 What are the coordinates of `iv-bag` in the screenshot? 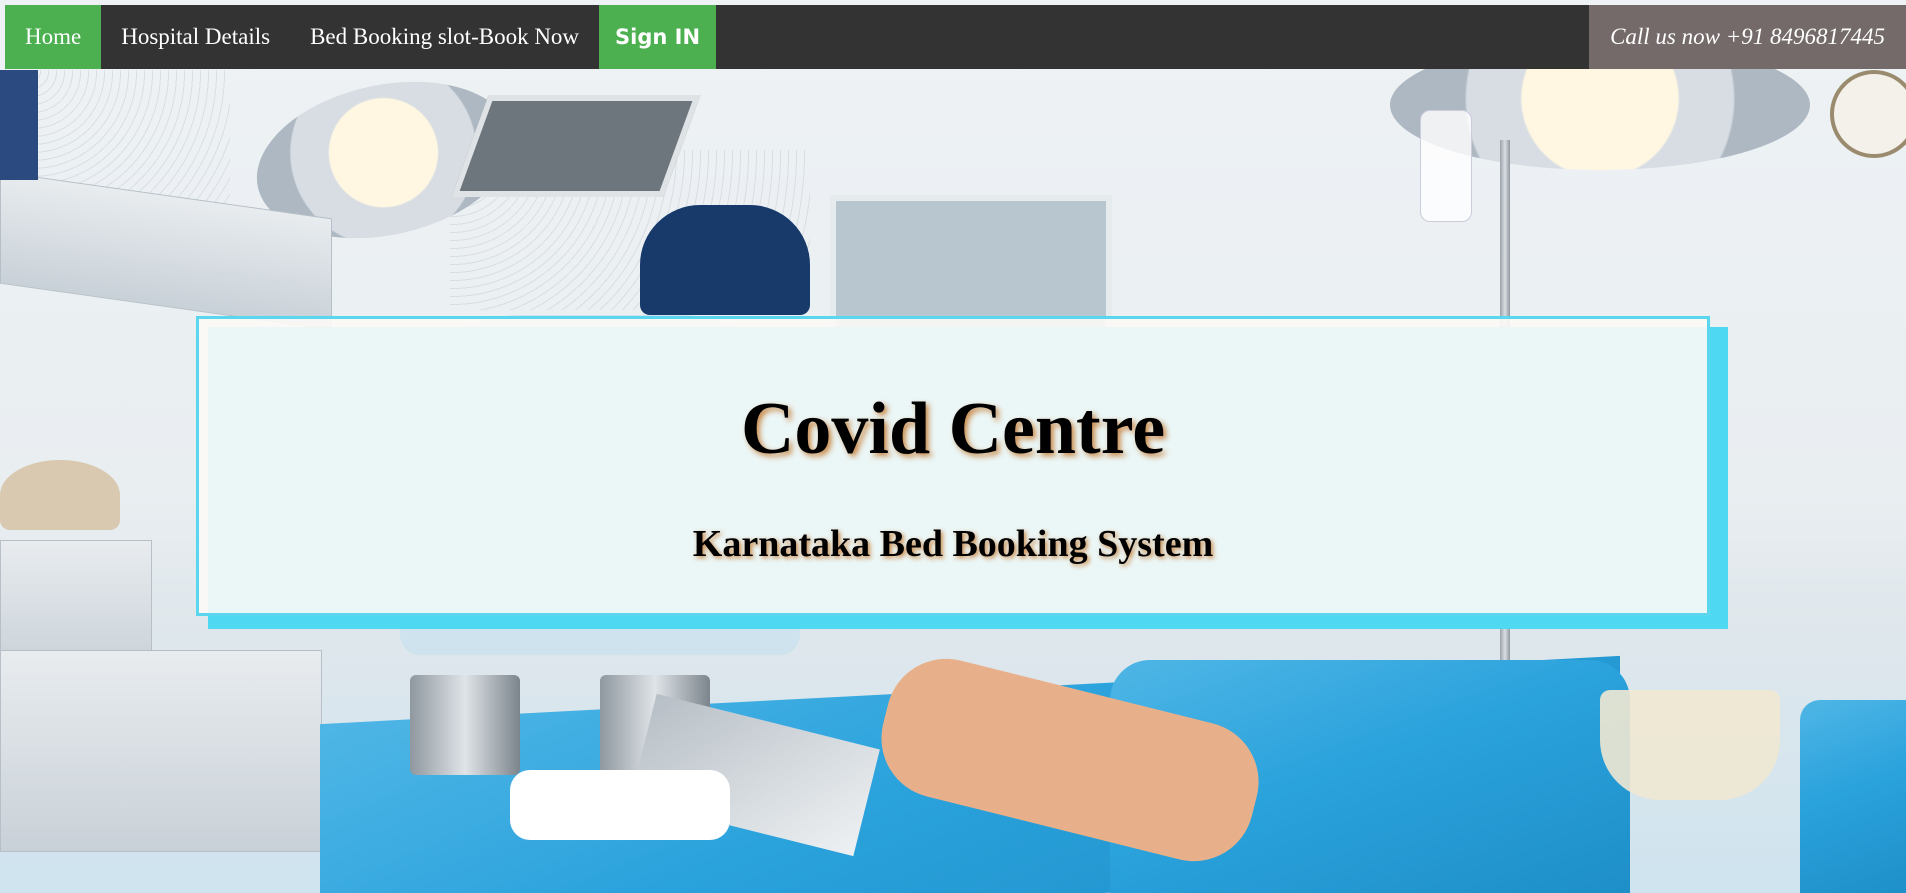 It's located at (1446, 166).